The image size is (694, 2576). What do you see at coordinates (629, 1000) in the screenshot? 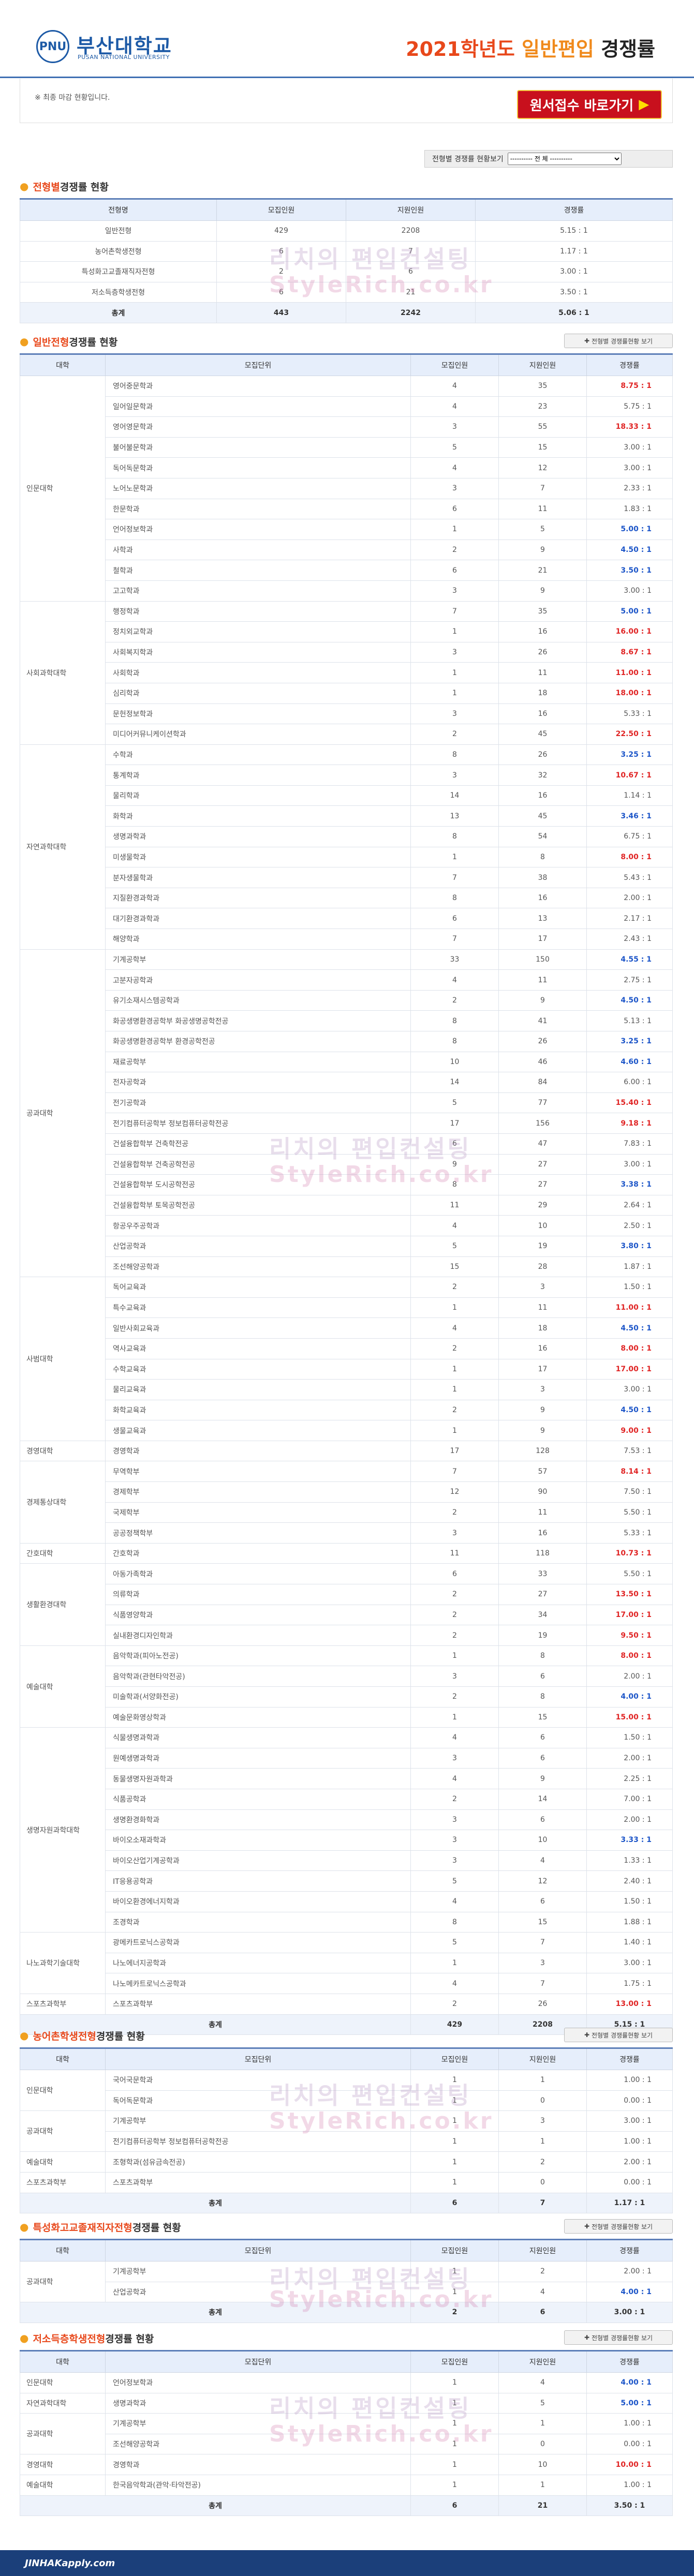
I see `competition-ratio: 4.50 : 1` at bounding box center [629, 1000].